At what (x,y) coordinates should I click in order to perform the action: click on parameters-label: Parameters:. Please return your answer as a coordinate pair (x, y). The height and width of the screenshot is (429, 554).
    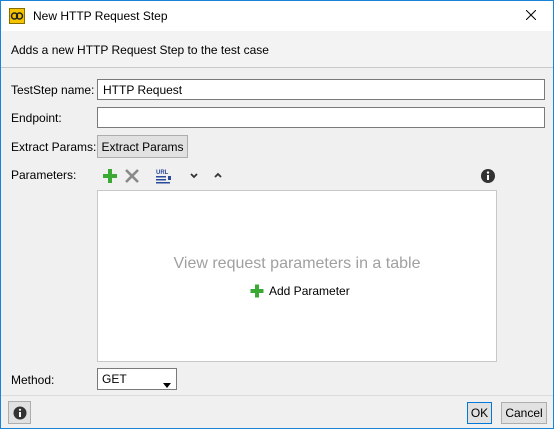
    Looking at the image, I should click on (44, 175).